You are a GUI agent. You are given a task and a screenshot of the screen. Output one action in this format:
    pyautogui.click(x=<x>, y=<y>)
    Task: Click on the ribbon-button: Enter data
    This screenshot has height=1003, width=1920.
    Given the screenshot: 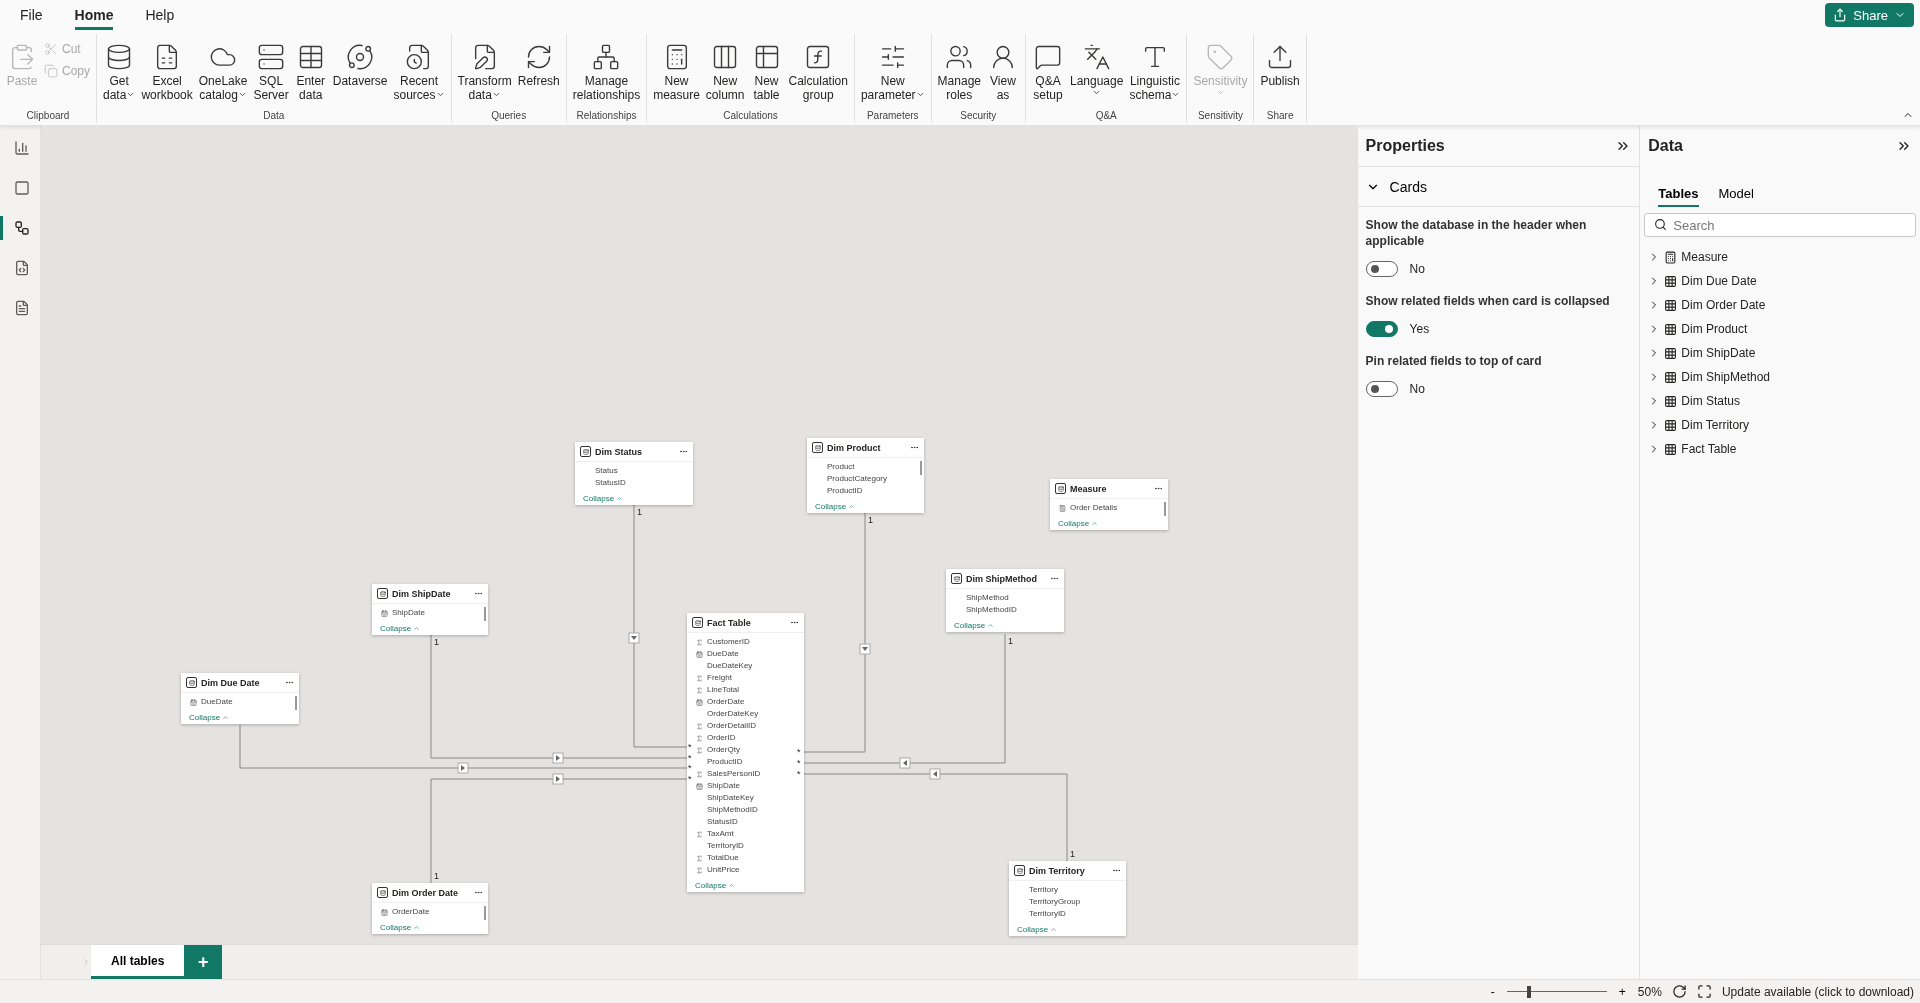 What is the action you would take?
    pyautogui.click(x=310, y=71)
    